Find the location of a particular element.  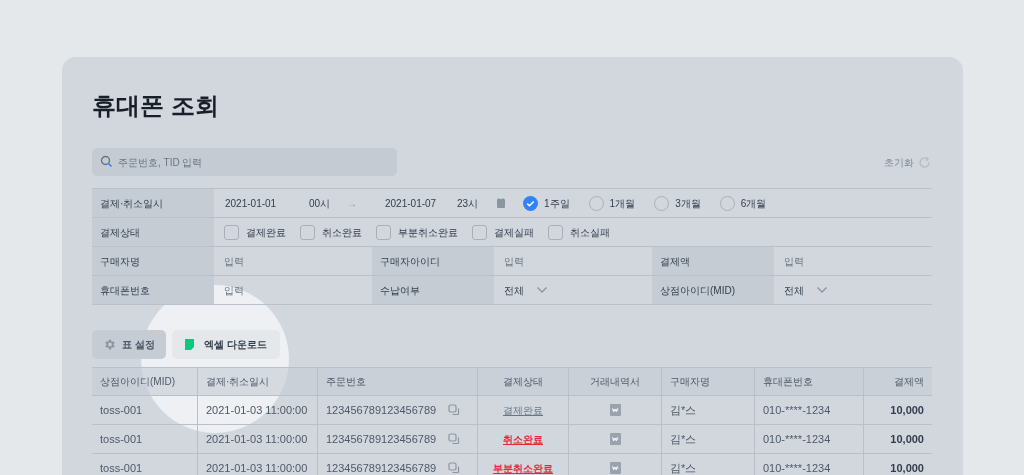

calendar-icon is located at coordinates (501, 203).